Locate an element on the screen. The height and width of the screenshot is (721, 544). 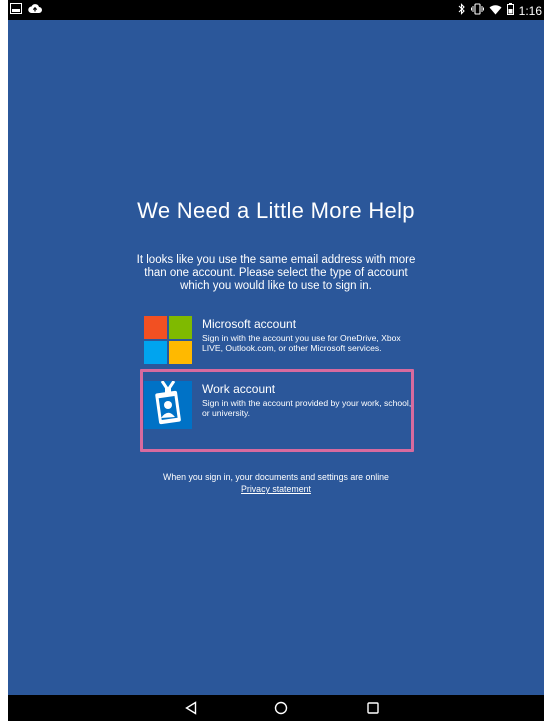
home-button is located at coordinates (281, 708).